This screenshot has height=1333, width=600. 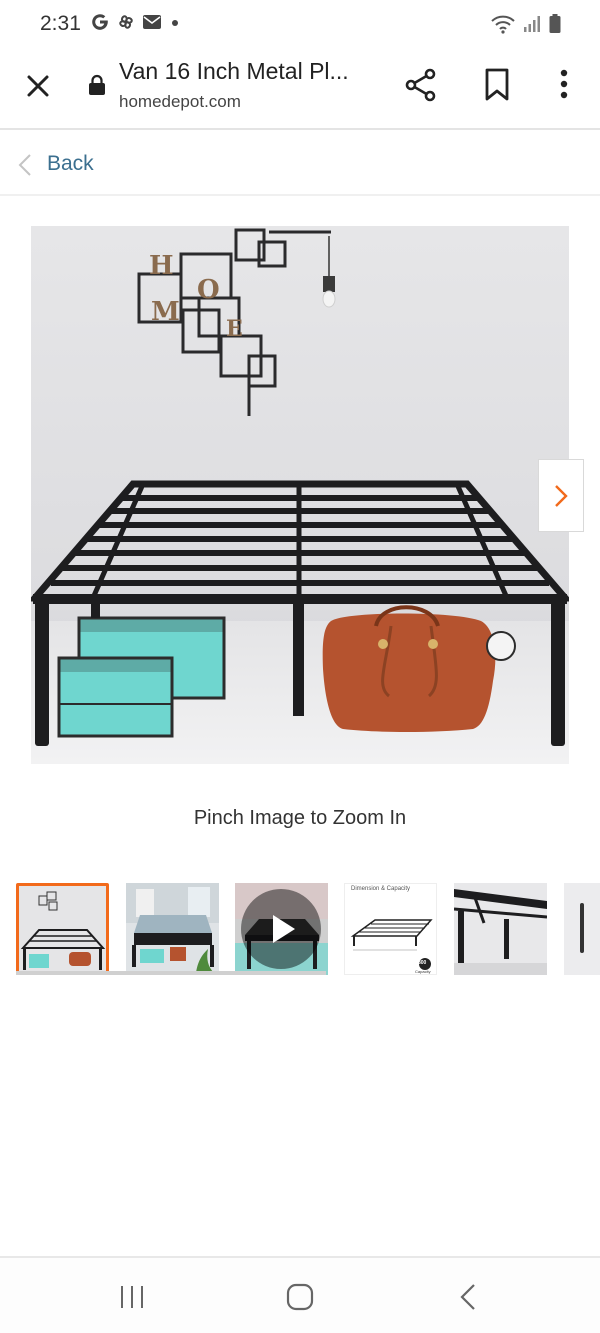 What do you see at coordinates (503, 24) in the screenshot?
I see `wifi-icon` at bounding box center [503, 24].